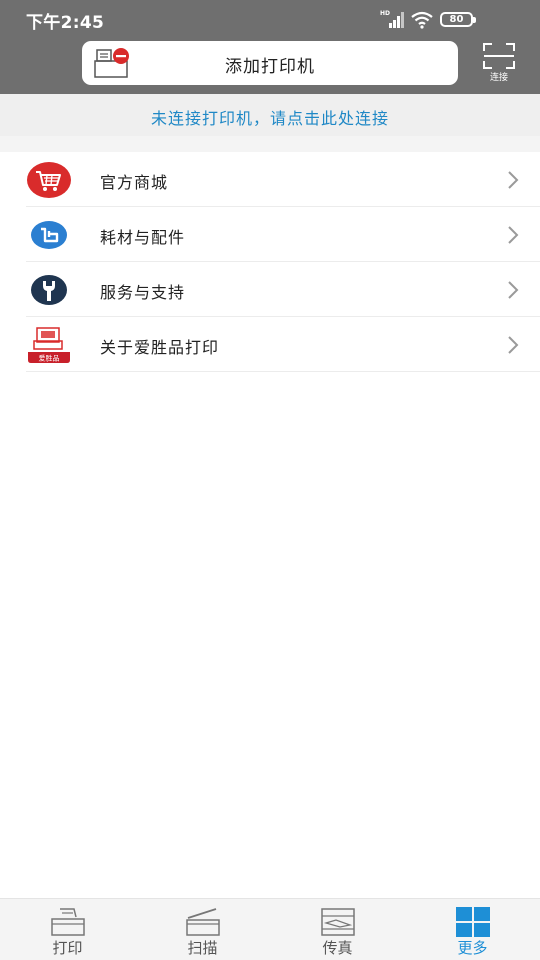 This screenshot has height=960, width=540. What do you see at coordinates (337, 922) in the screenshot?
I see `fax-icon` at bounding box center [337, 922].